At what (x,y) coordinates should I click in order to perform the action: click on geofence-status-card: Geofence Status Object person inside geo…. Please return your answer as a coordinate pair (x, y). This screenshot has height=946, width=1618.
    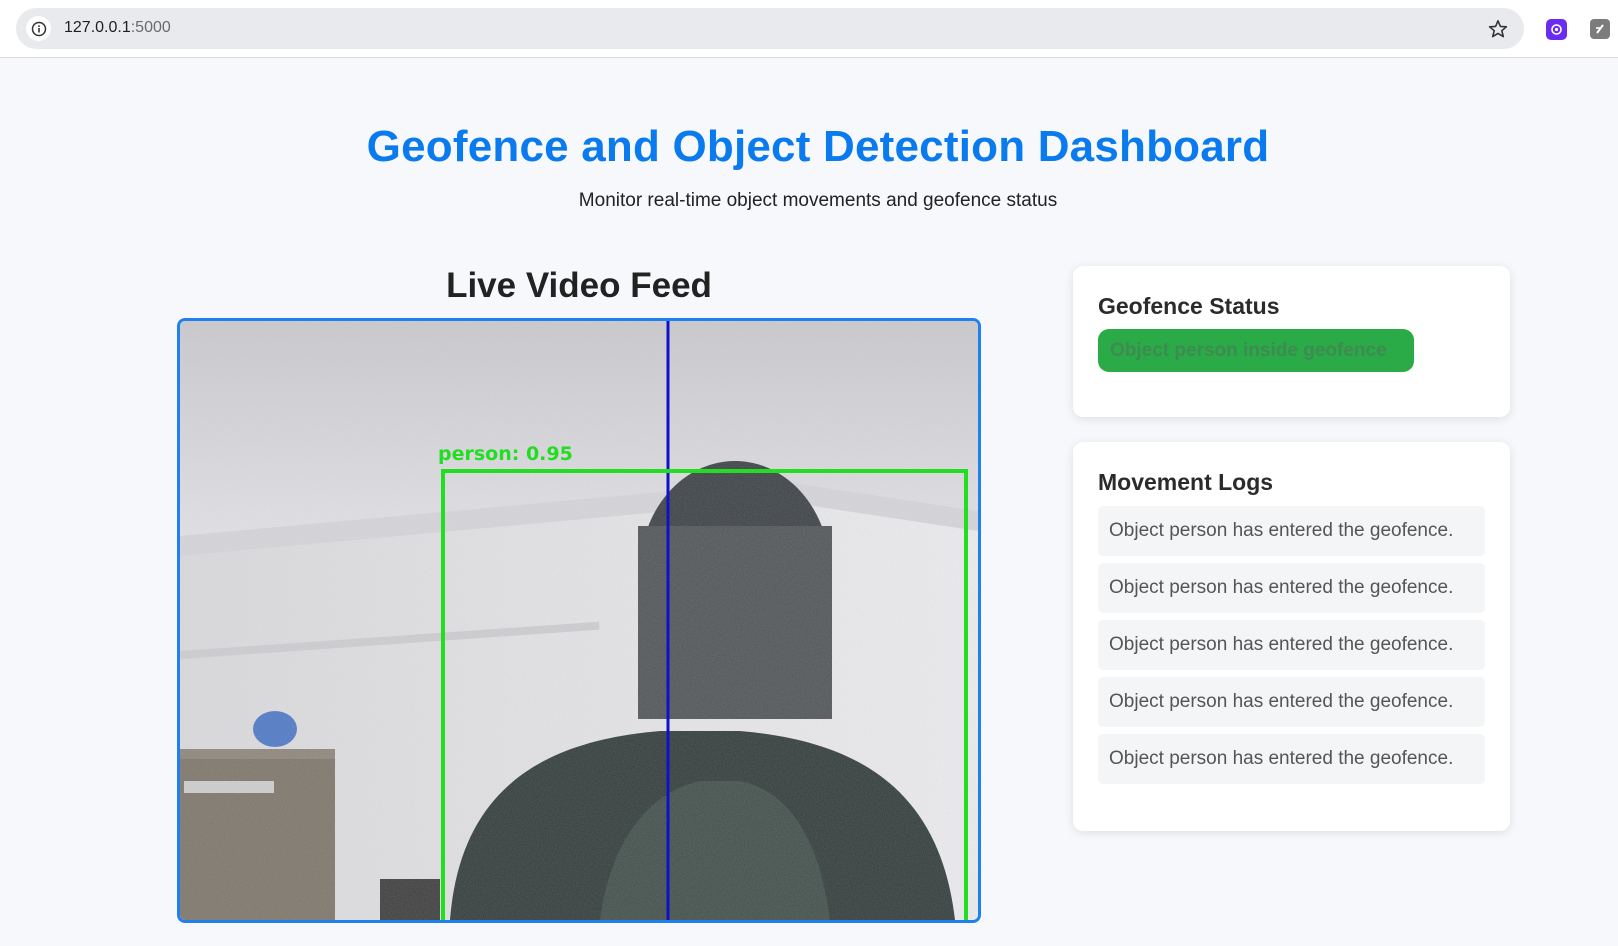
    Looking at the image, I should click on (1291, 341).